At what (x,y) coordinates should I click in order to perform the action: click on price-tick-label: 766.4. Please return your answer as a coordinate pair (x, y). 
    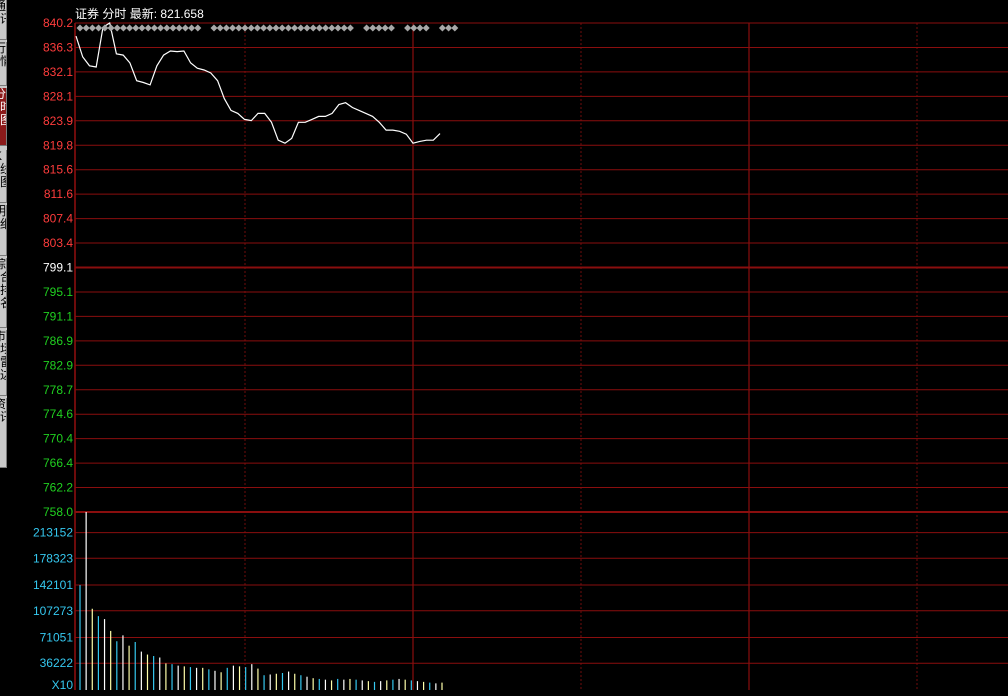
    Looking at the image, I should click on (58, 463).